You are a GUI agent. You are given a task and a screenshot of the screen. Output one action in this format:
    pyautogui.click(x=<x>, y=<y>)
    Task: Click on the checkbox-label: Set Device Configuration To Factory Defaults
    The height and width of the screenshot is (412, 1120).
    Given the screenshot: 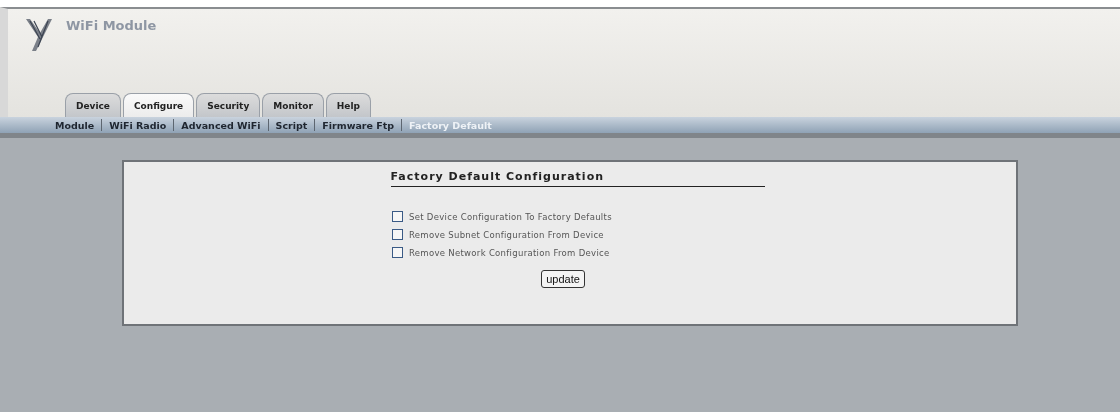 What is the action you would take?
    pyautogui.click(x=510, y=216)
    